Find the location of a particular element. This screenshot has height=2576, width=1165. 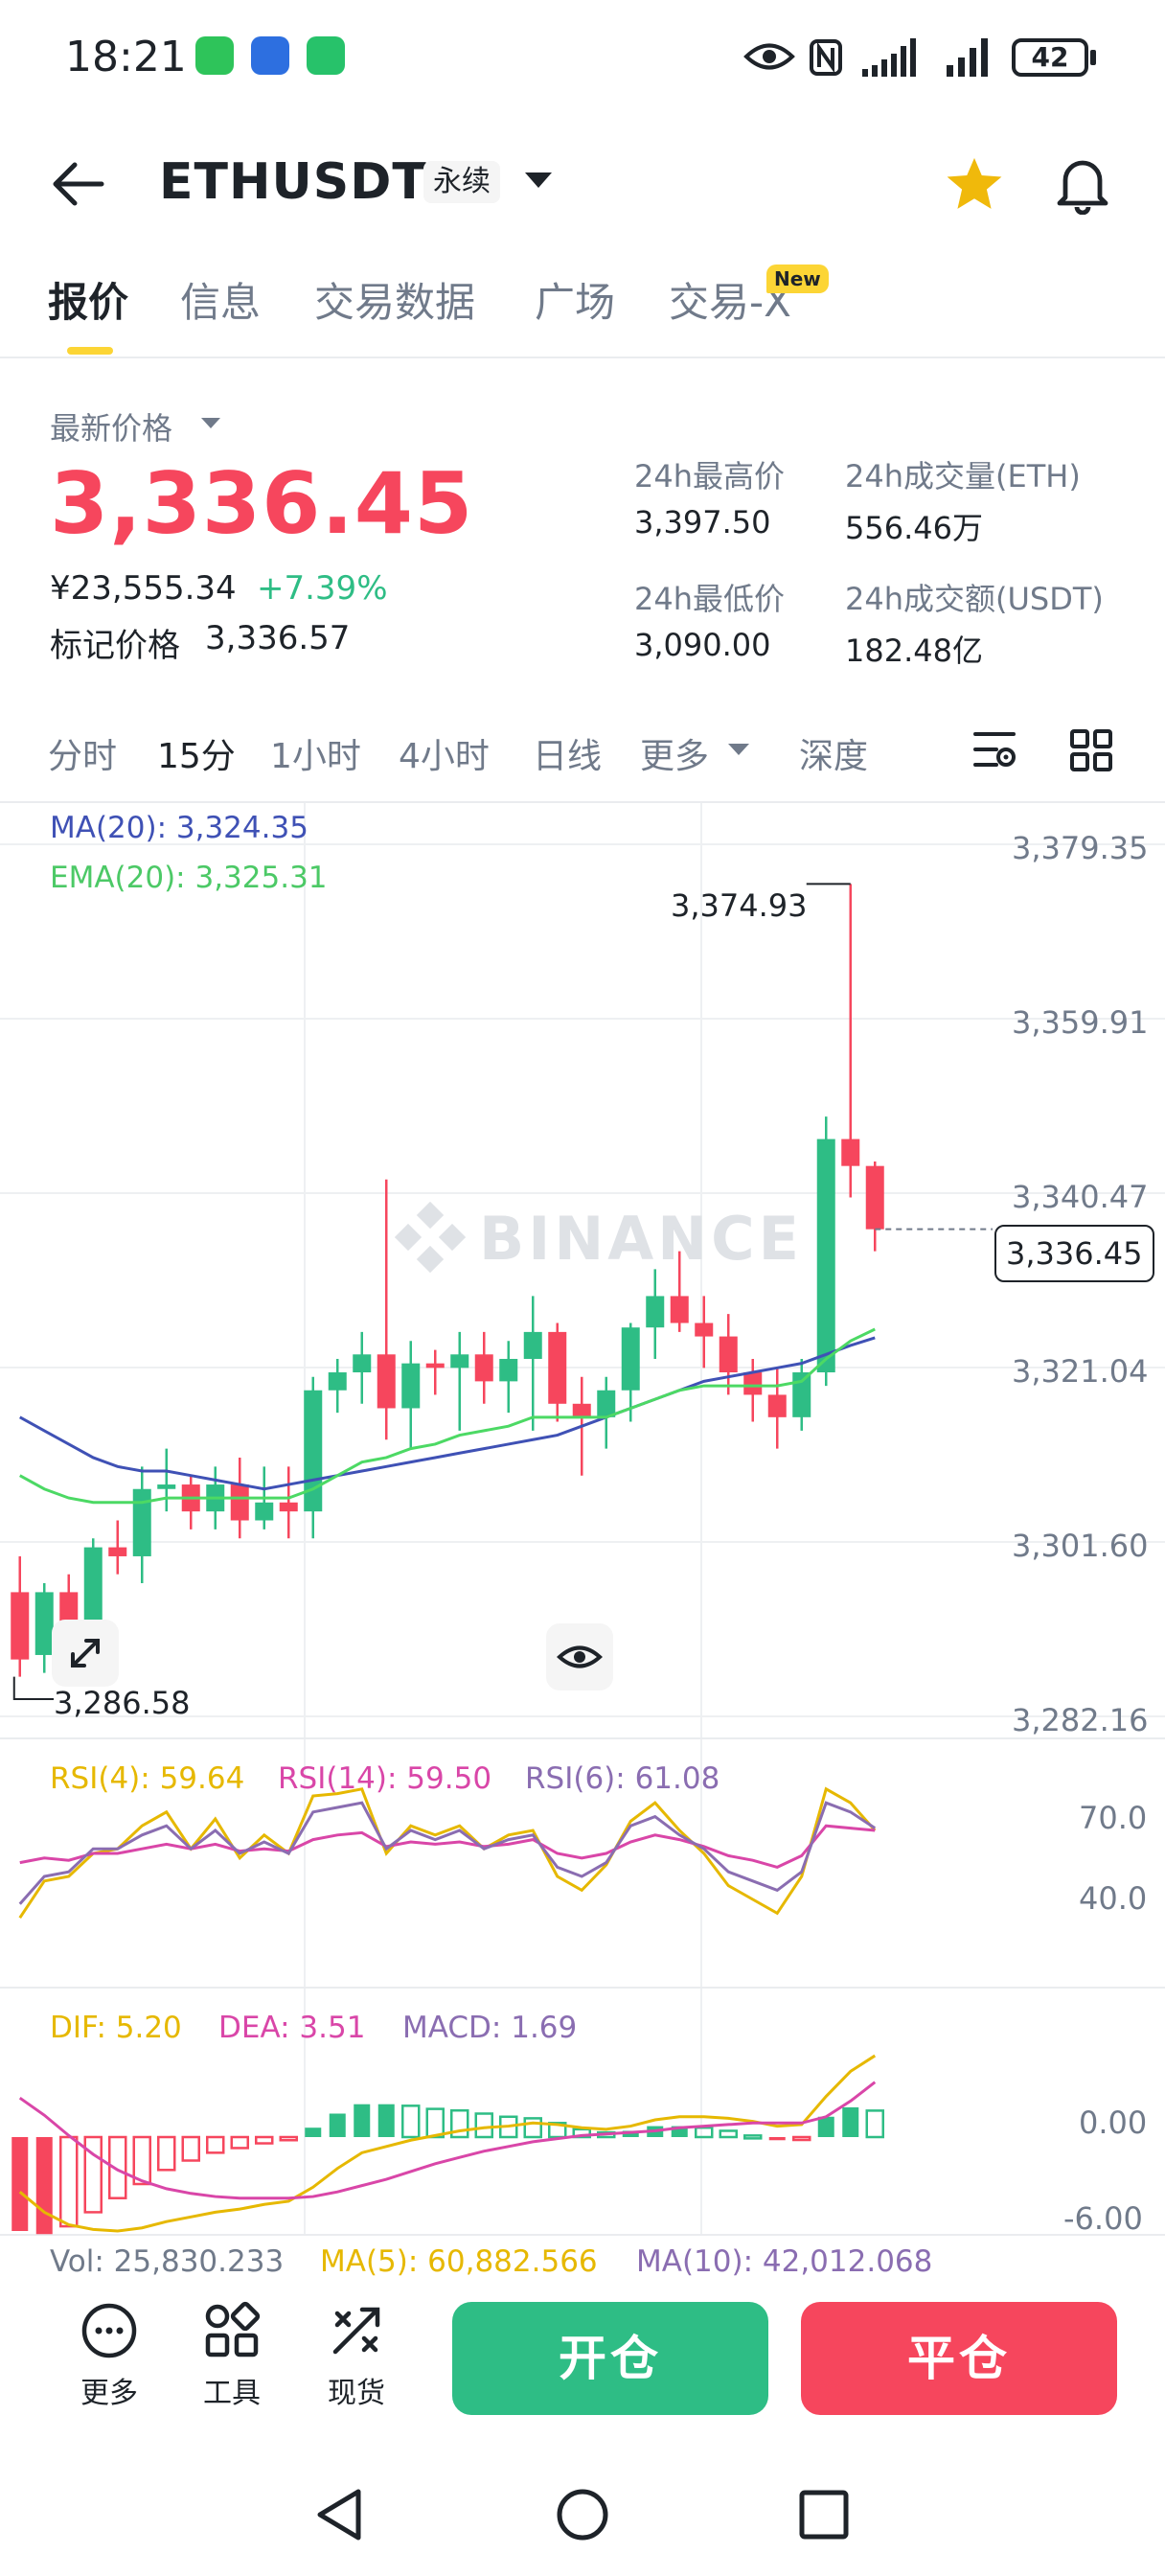

interval-more: 更多 is located at coordinates (674, 753).